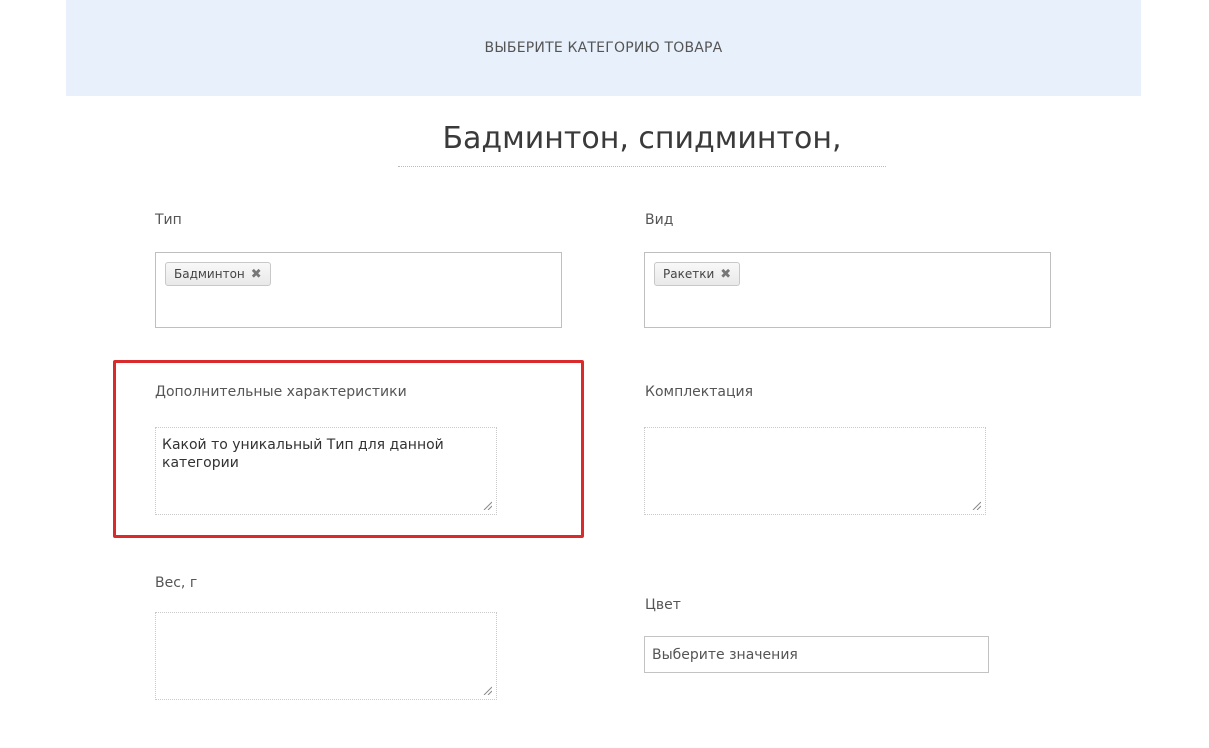  I want to click on type-multiselect: Бадминтон ✖, so click(358, 290).